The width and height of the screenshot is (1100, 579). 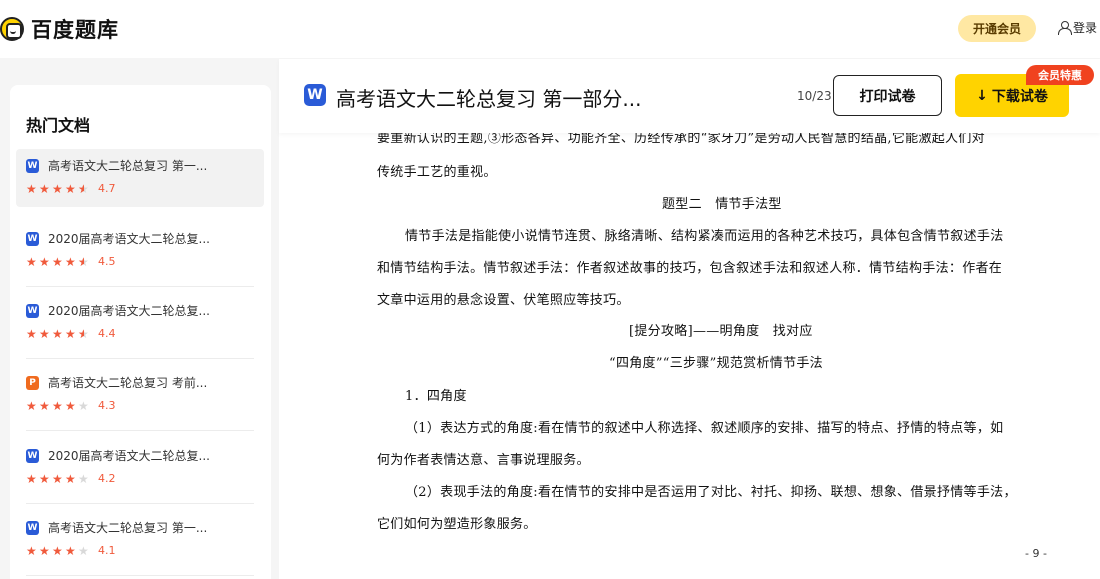 What do you see at coordinates (107, 261) in the screenshot?
I see `rating-value: 4.5` at bounding box center [107, 261].